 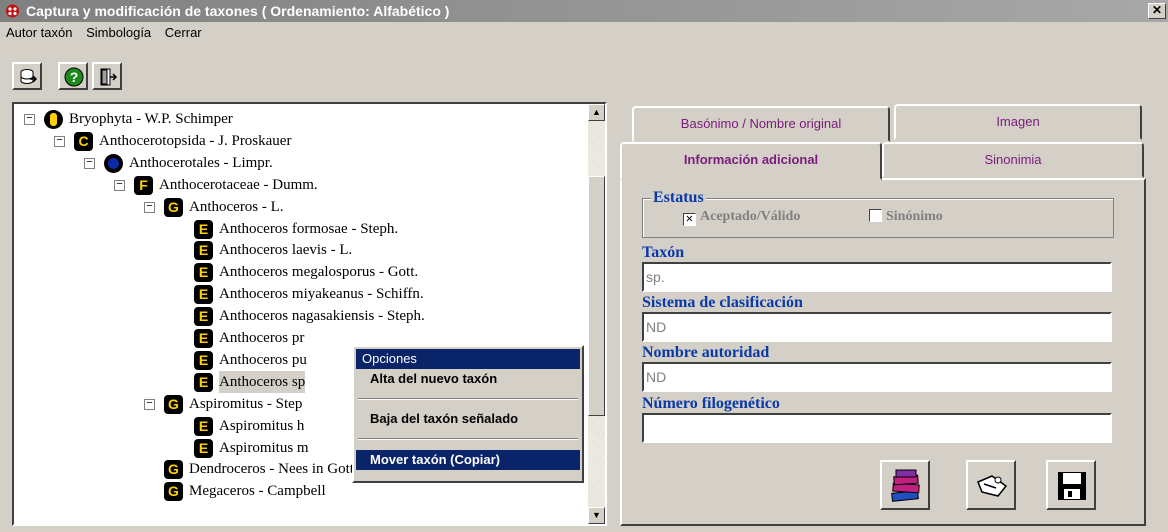 I want to click on menu-autor-taxon: Autor taxón, so click(x=39, y=32).